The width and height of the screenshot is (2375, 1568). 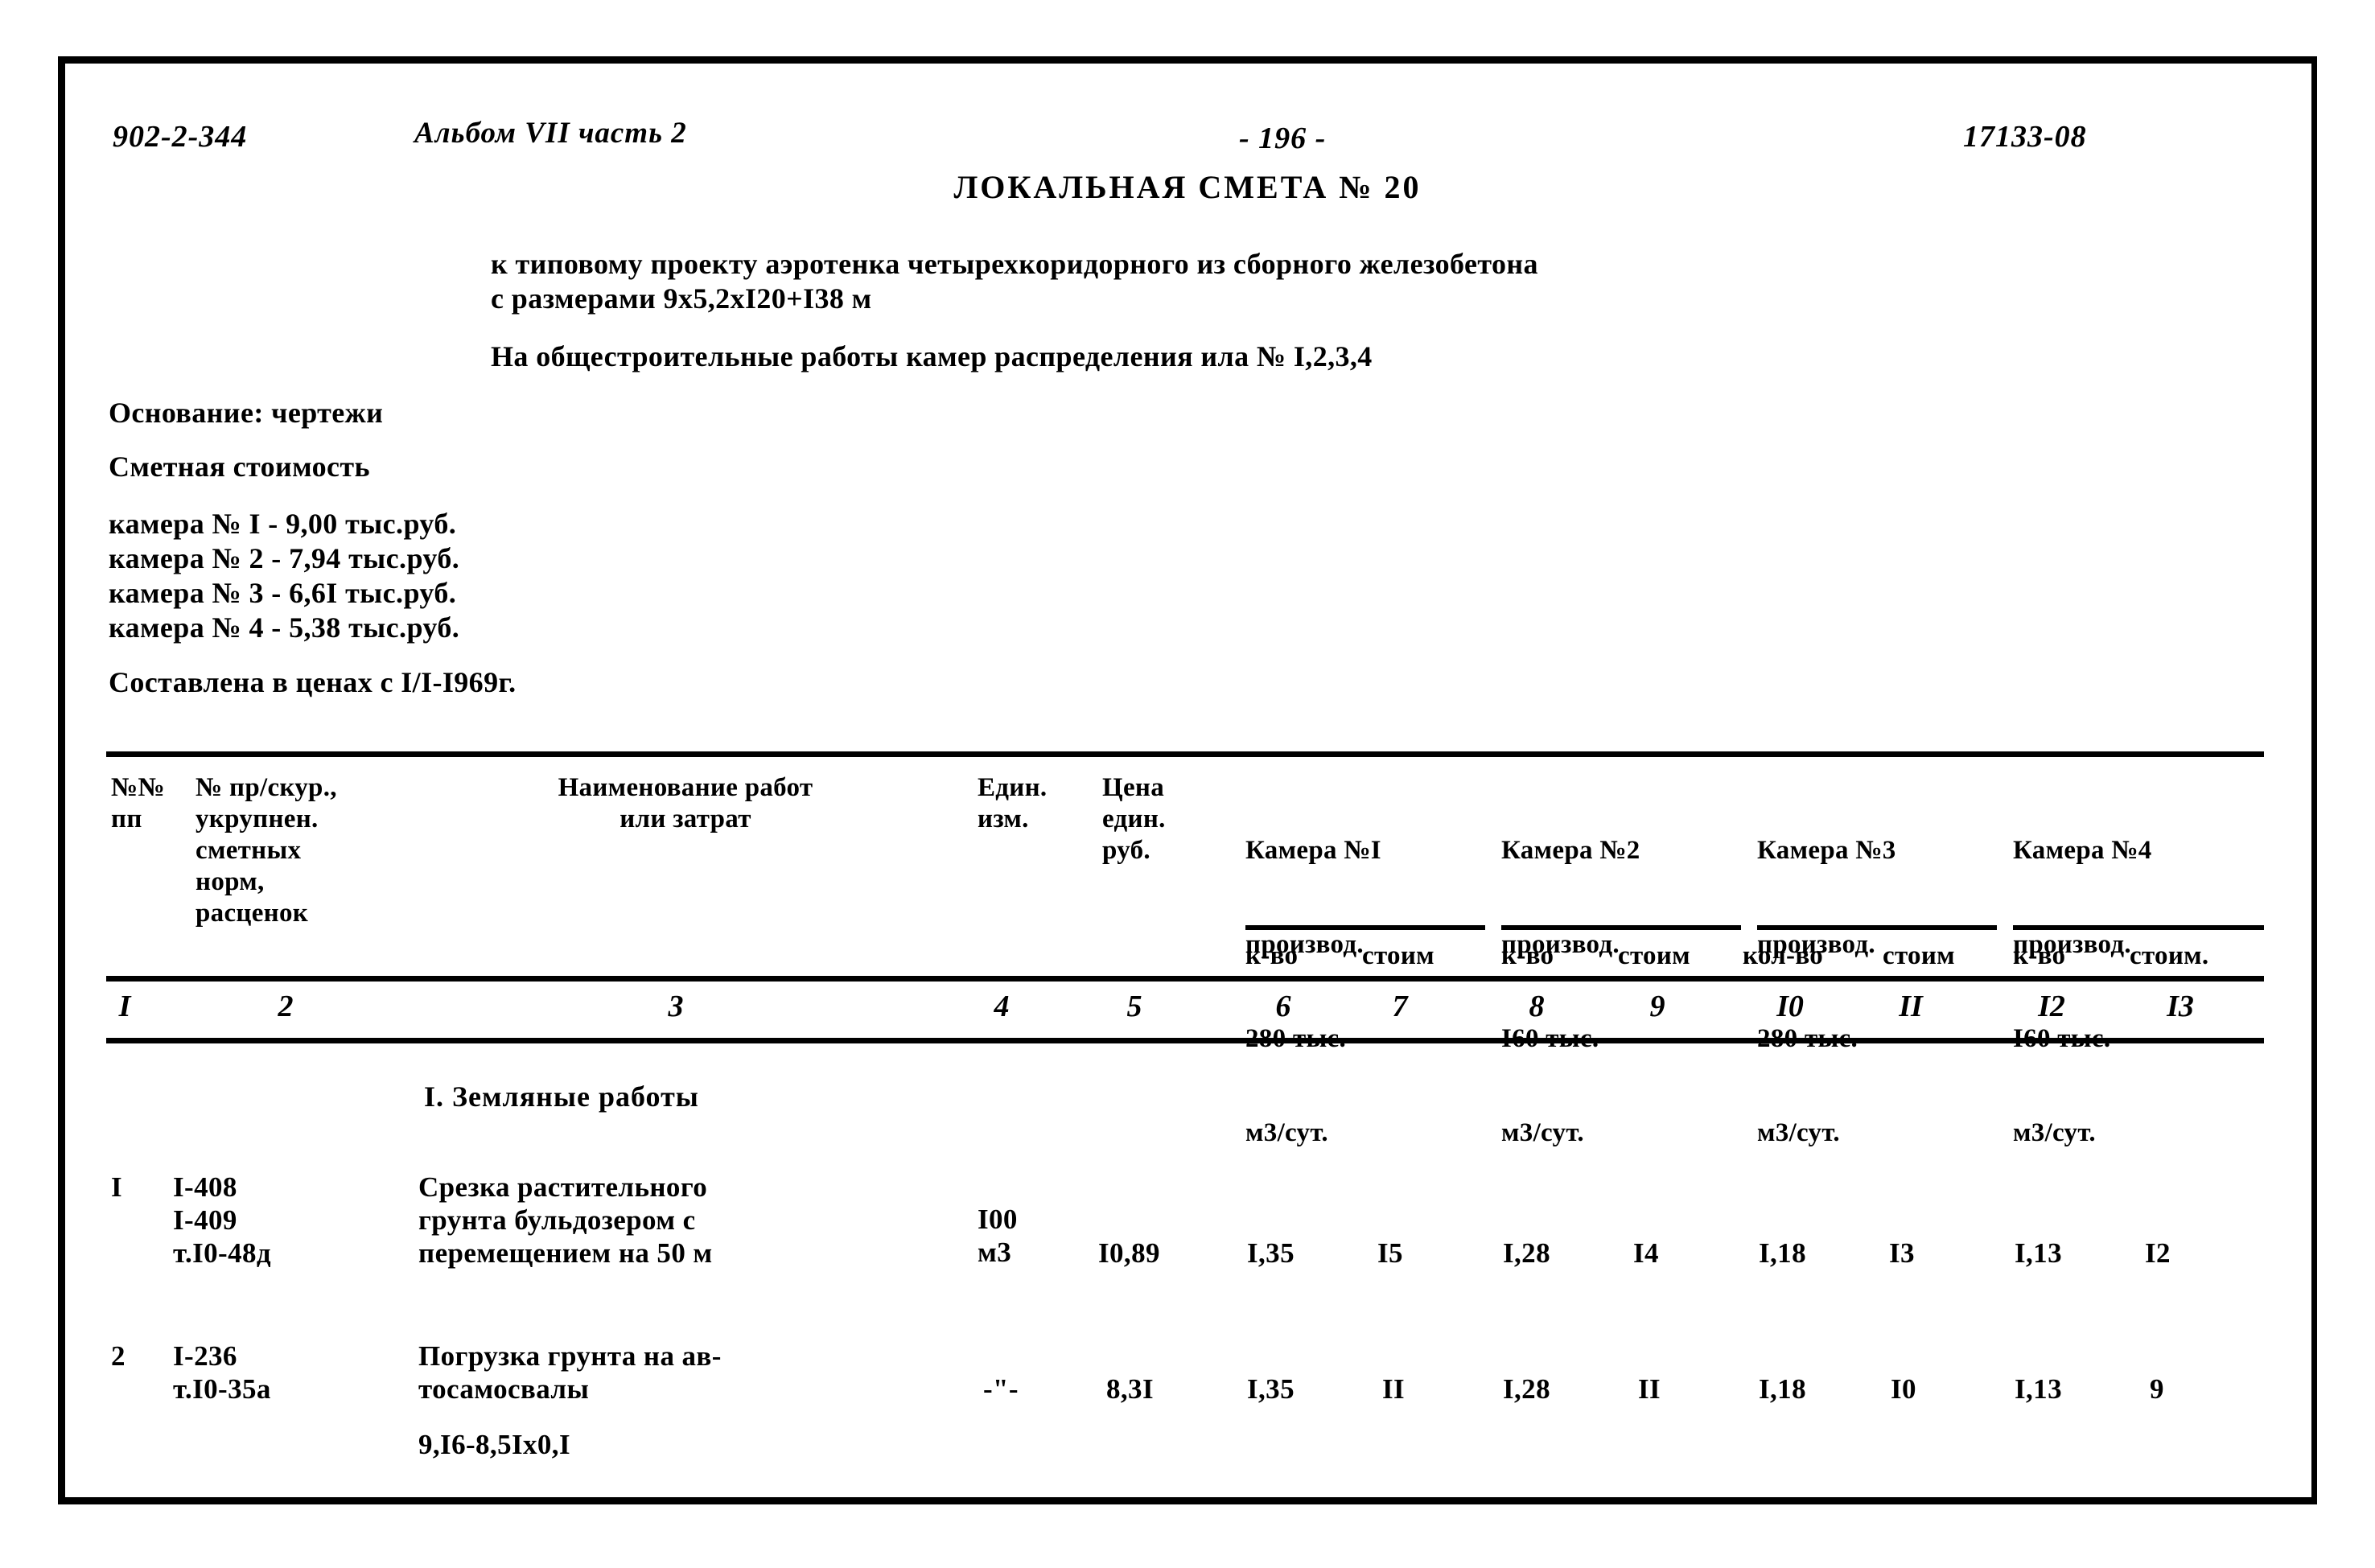 I want to click on colnum-7: 7, so click(x=1400, y=1006).